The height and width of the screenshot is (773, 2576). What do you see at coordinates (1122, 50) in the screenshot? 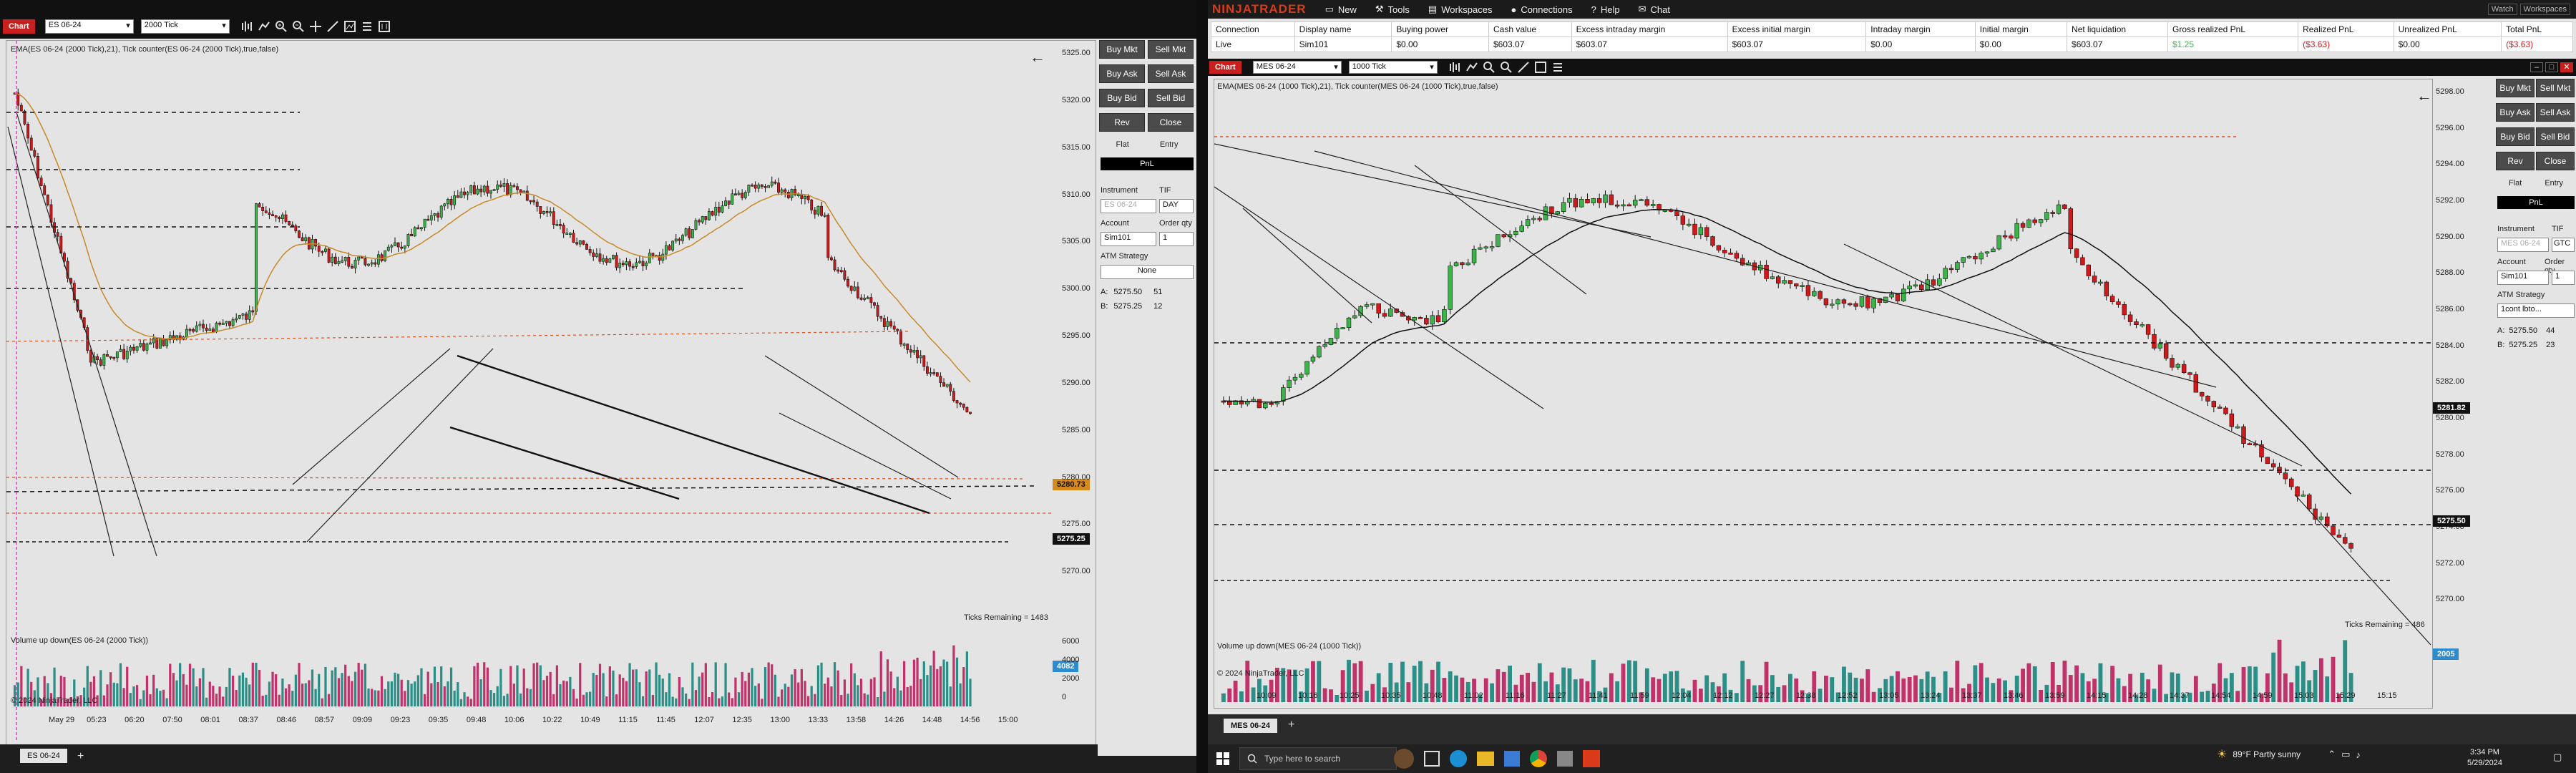
I see `left-ct-button-0-0: Buy Mkt` at bounding box center [1122, 50].